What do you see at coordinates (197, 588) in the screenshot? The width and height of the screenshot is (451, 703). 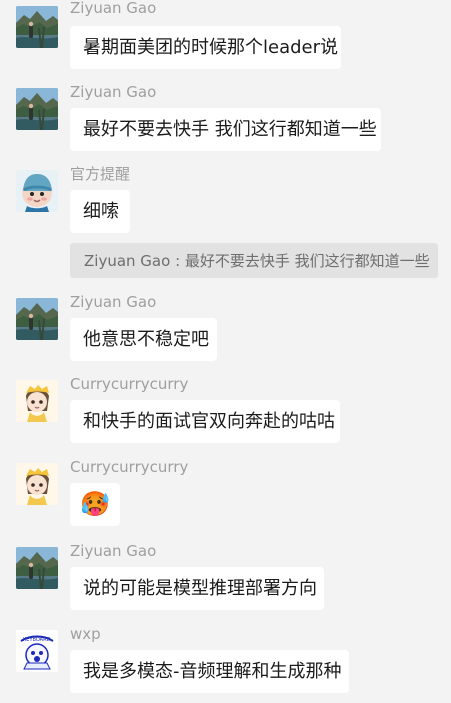 I see `message-bubble: 说的可能是模型推理部署方向` at bounding box center [197, 588].